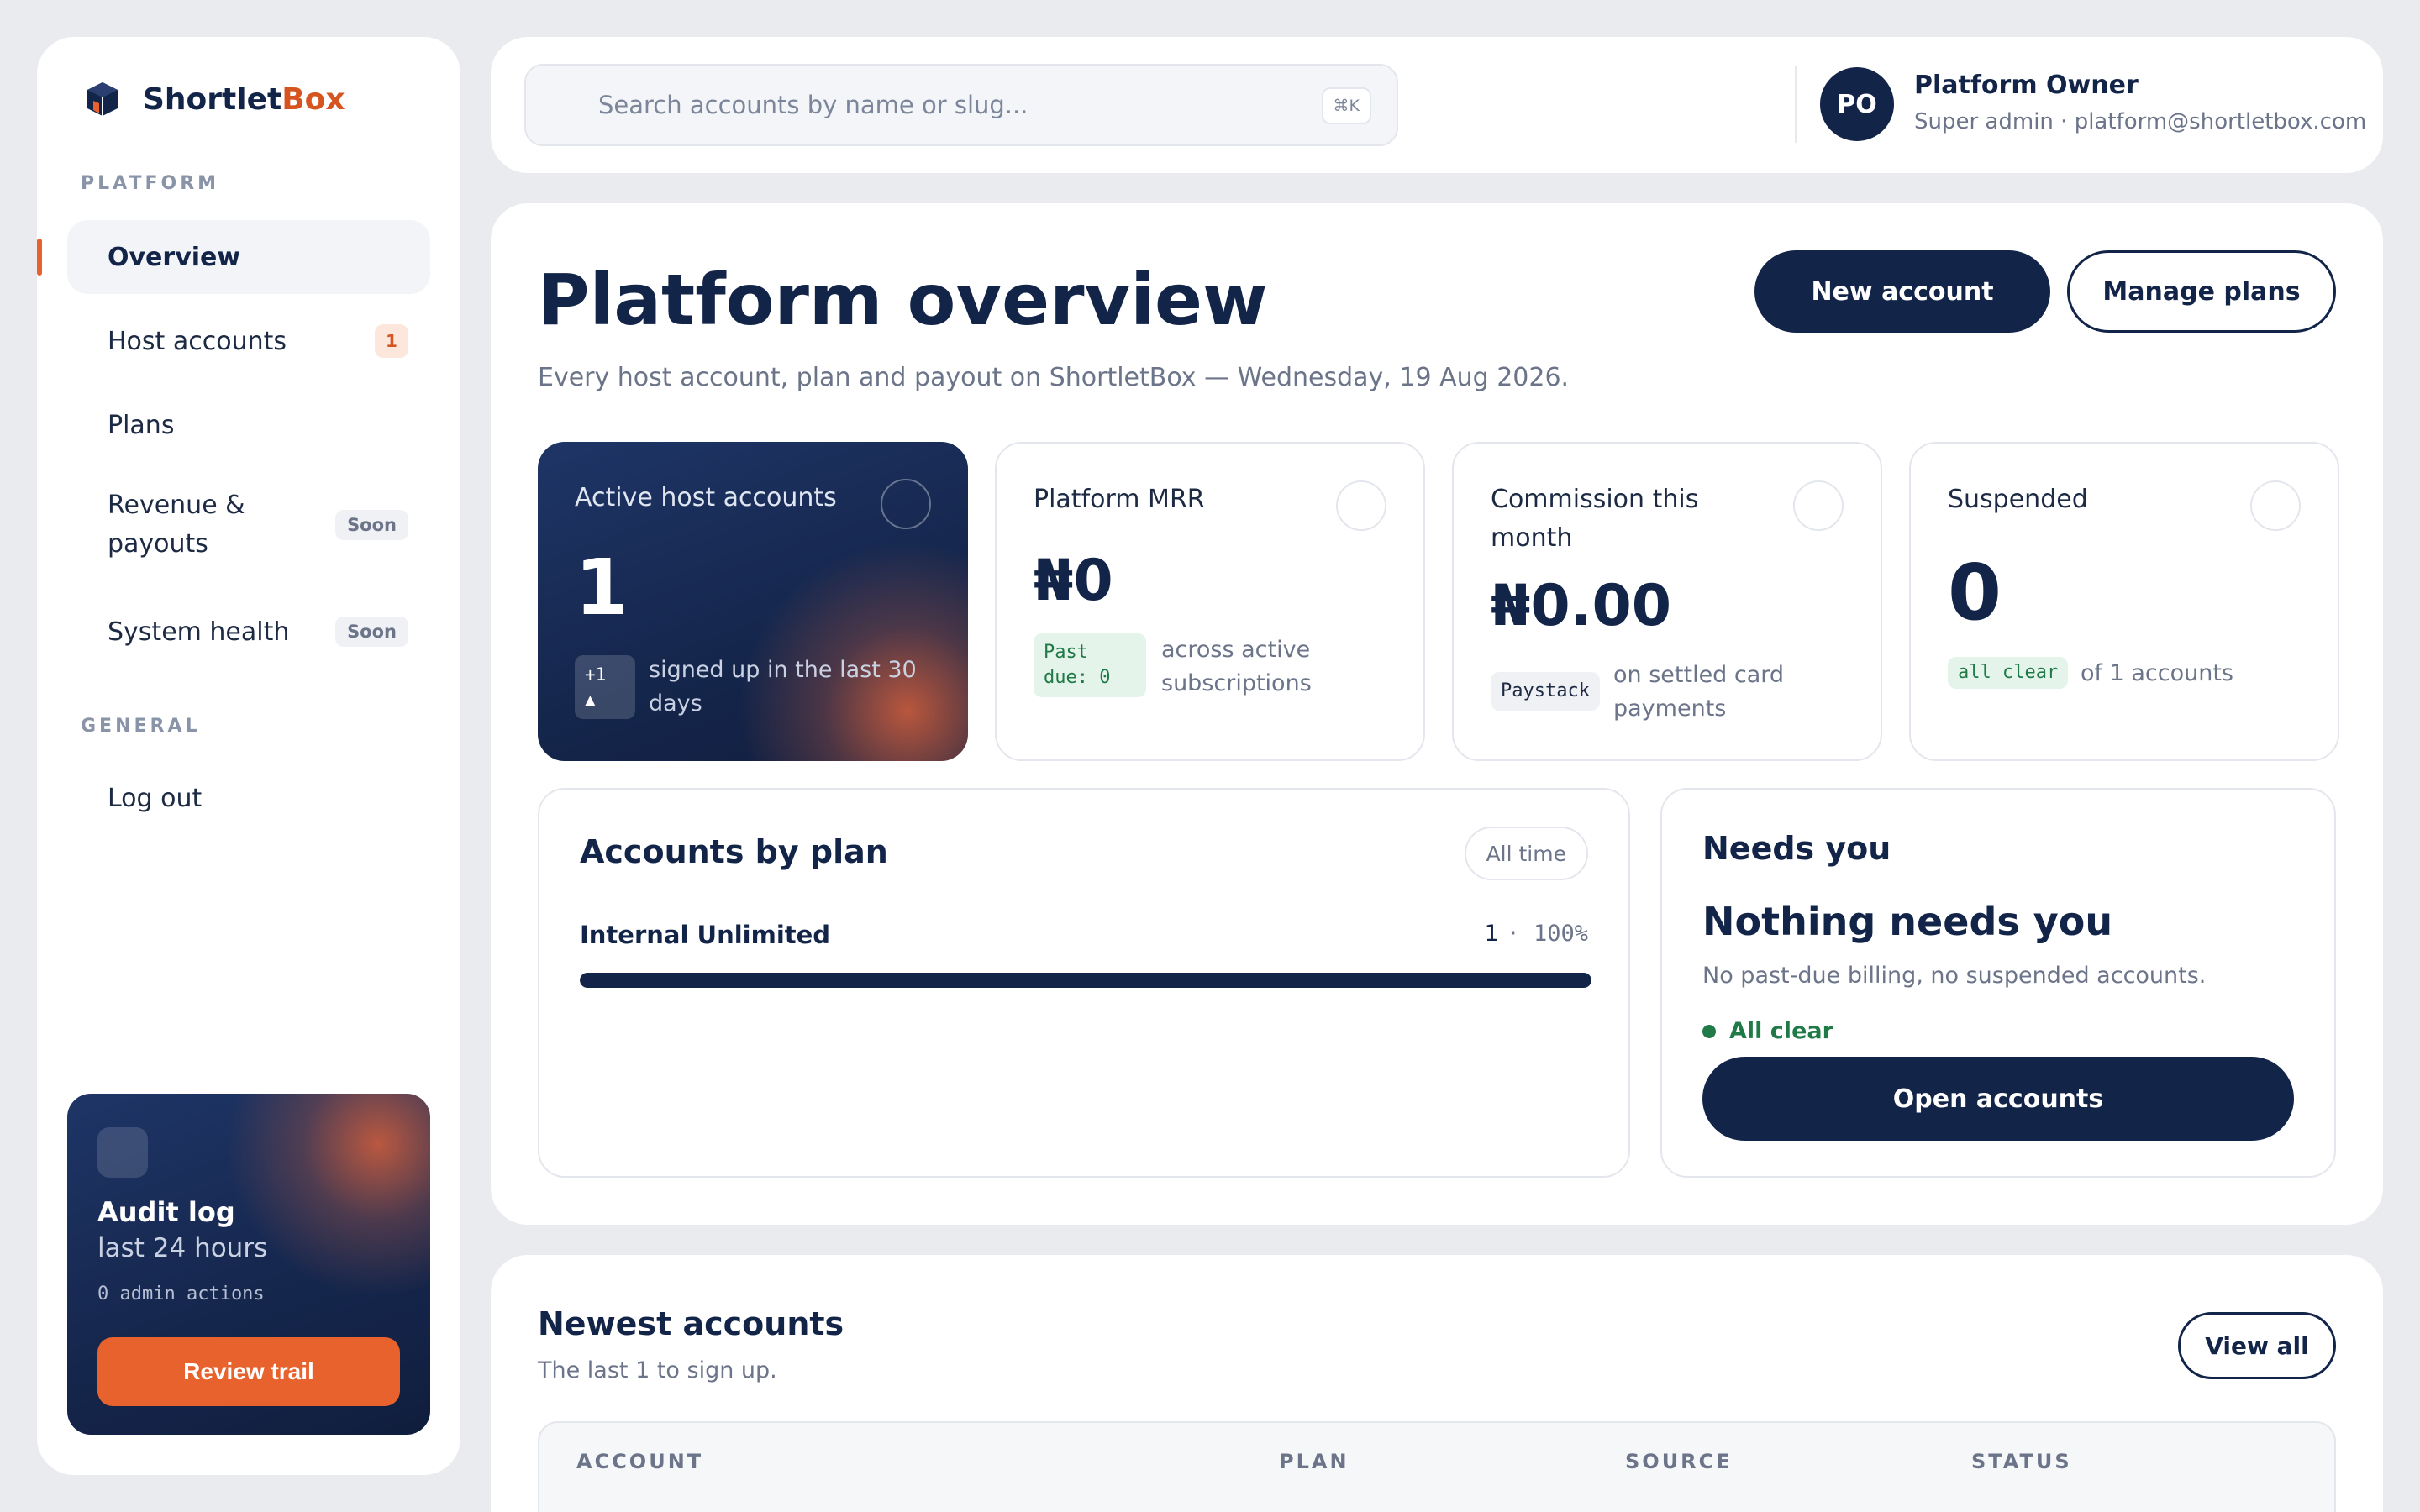 Image resolution: width=2420 pixels, height=1512 pixels. I want to click on stat-value: 1, so click(602, 588).